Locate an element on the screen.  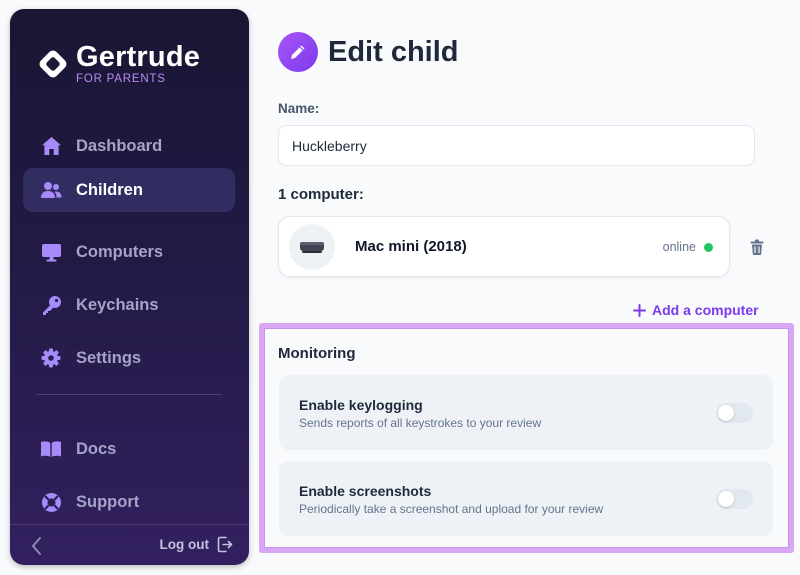
add-computer-label: Add a computer is located at coordinates (705, 310).